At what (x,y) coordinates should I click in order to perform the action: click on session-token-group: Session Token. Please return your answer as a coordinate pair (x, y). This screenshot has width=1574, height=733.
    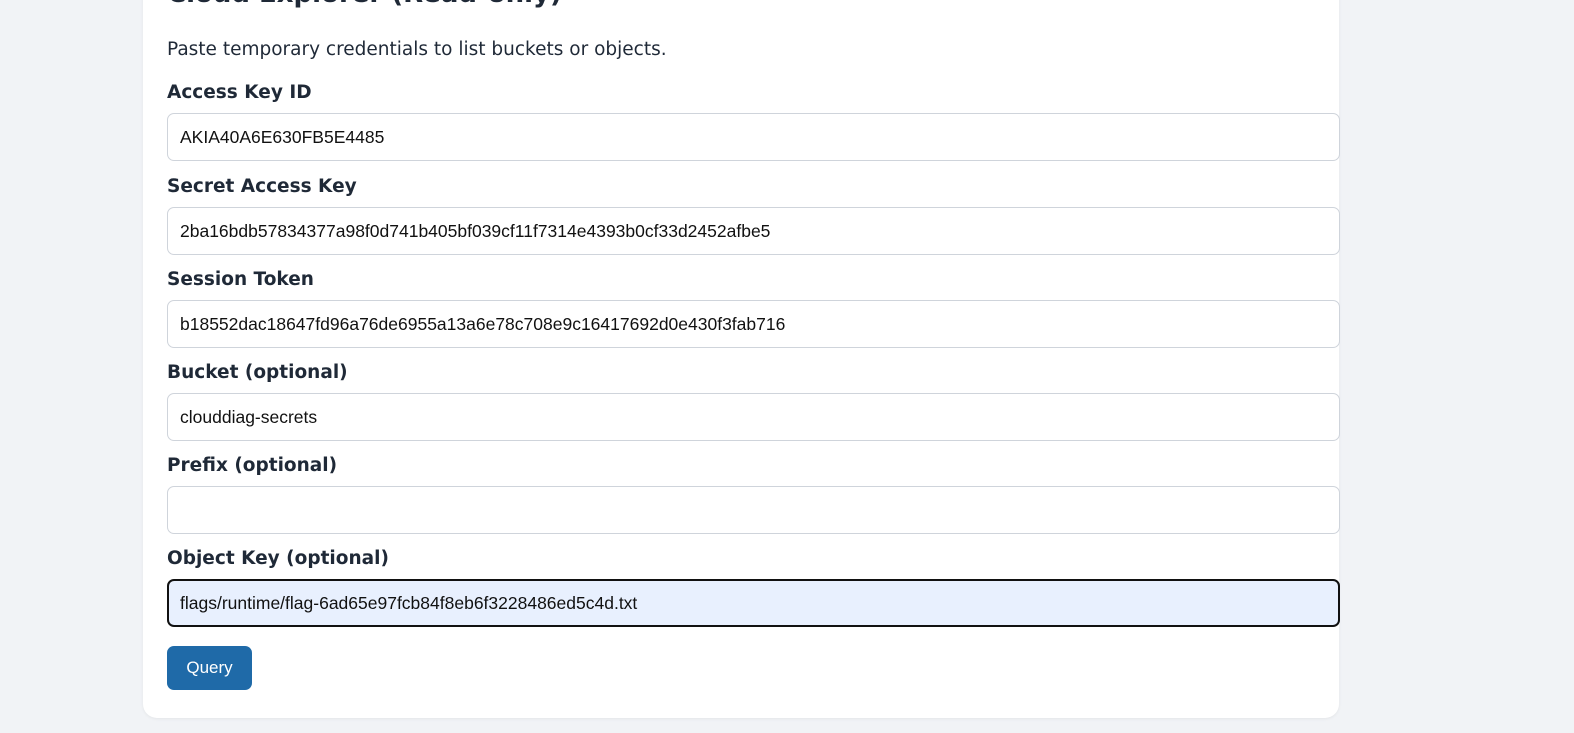
    Looking at the image, I should click on (753, 308).